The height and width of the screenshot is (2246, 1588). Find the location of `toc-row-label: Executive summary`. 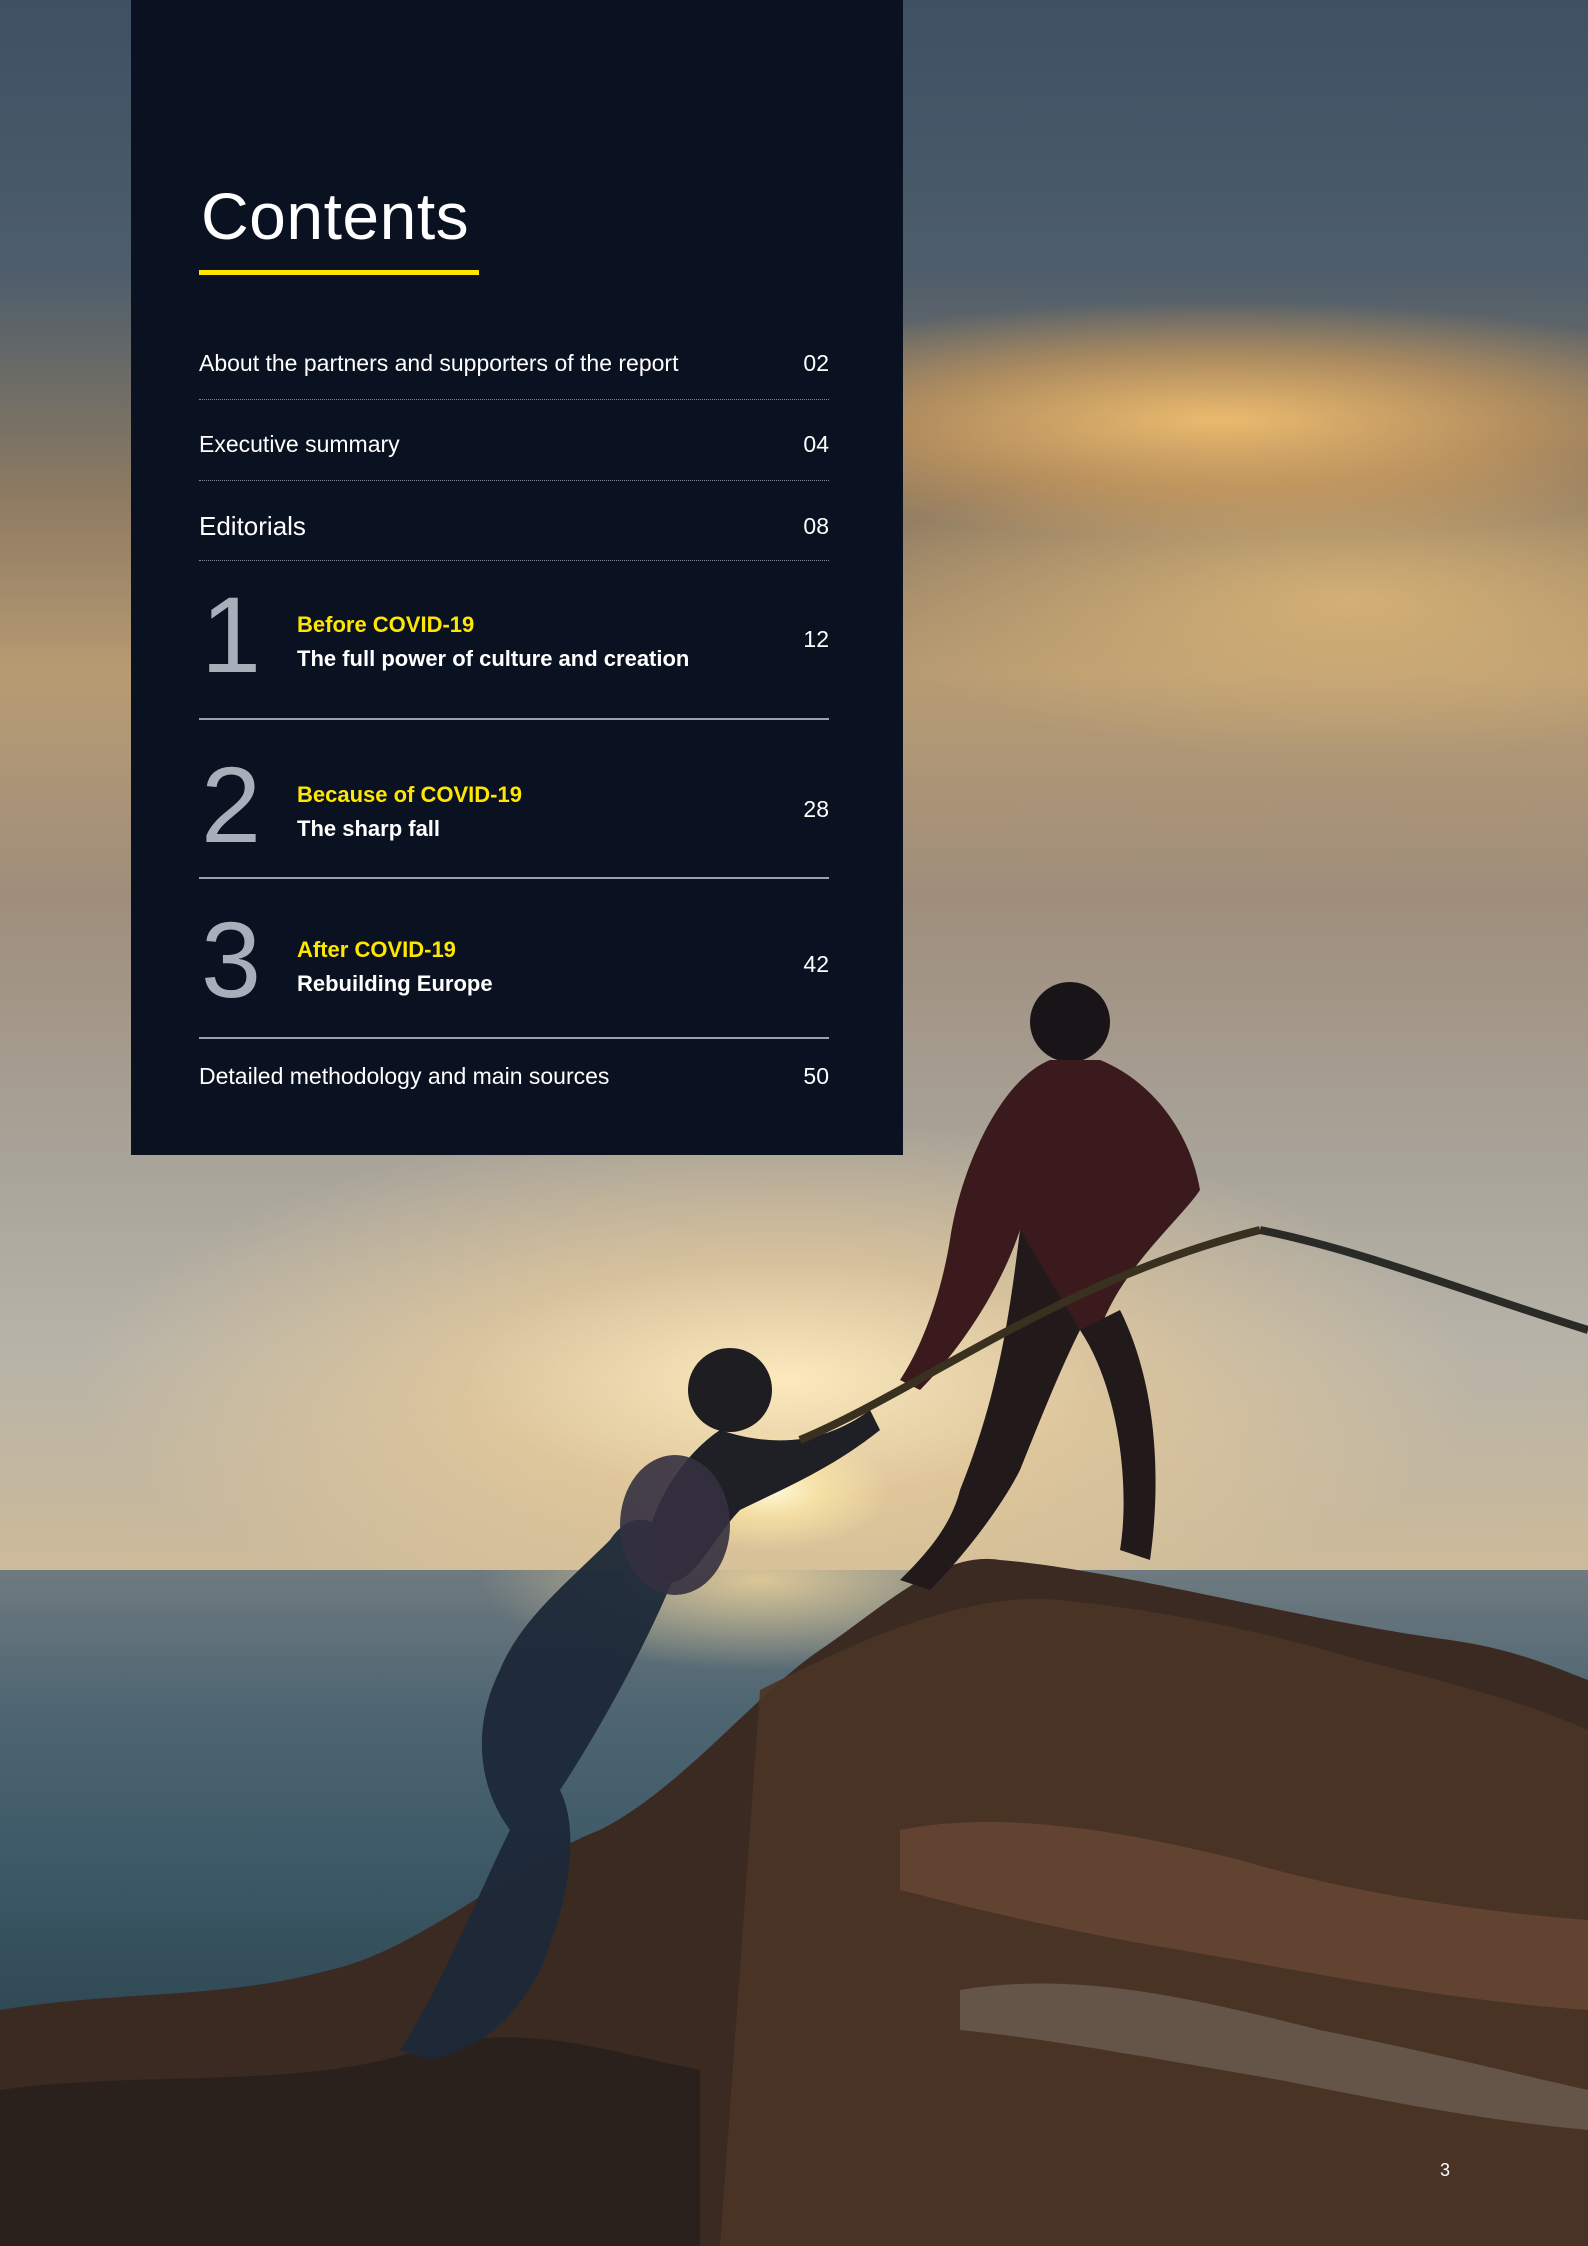

toc-row-label: Executive summary is located at coordinates (299, 444).